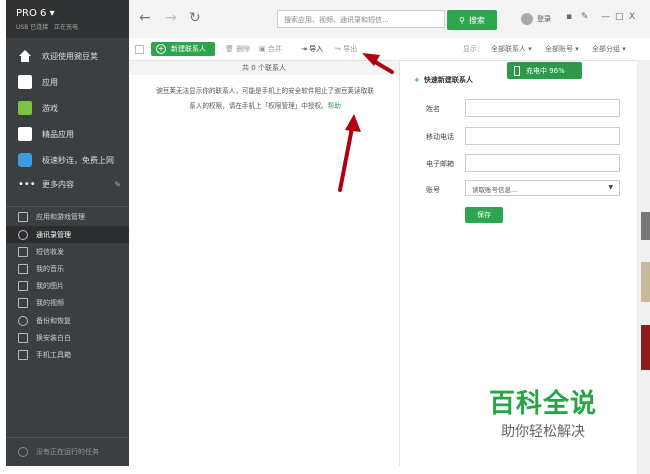 The width and height of the screenshot is (650, 474). Describe the element at coordinates (366, 122) in the screenshot. I see `annotation-arrows` at that location.